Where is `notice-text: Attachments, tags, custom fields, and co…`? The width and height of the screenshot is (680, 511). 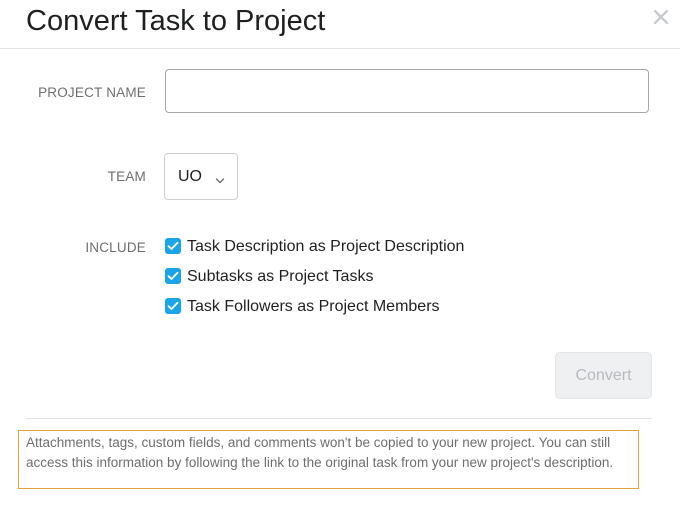
notice-text: Attachments, tags, custom fields, and co… is located at coordinates (320, 452).